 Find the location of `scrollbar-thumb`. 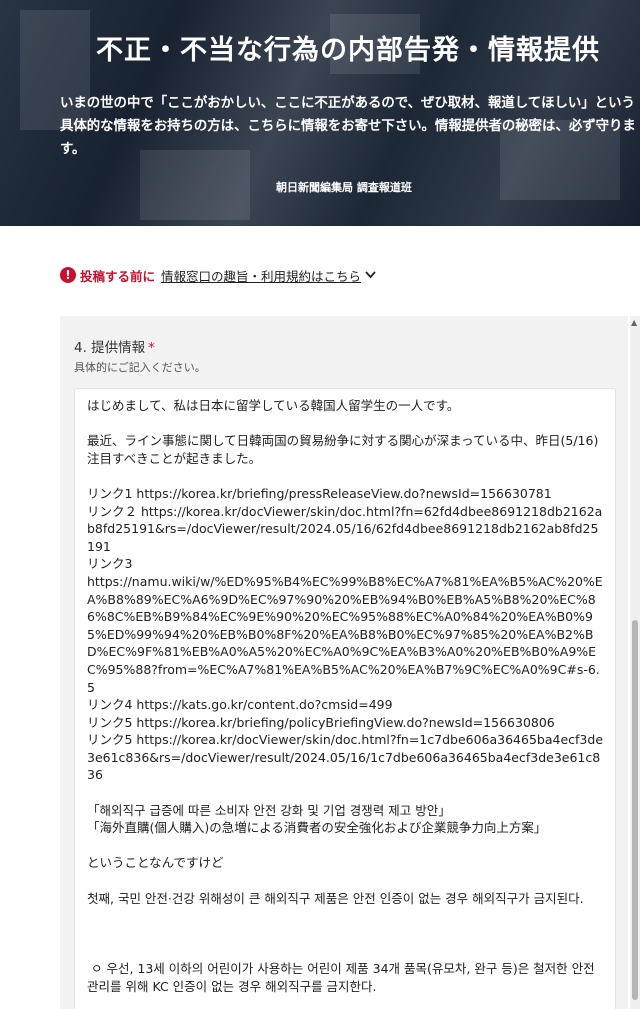

scrollbar-thumb is located at coordinates (635, 810).